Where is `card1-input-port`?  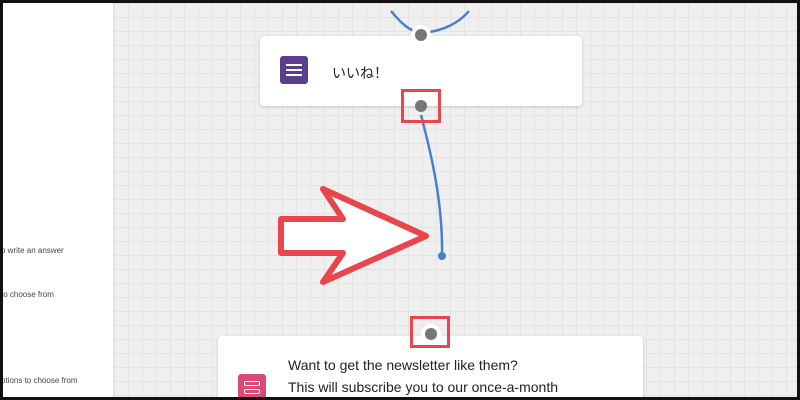
card1-input-port is located at coordinates (421, 35).